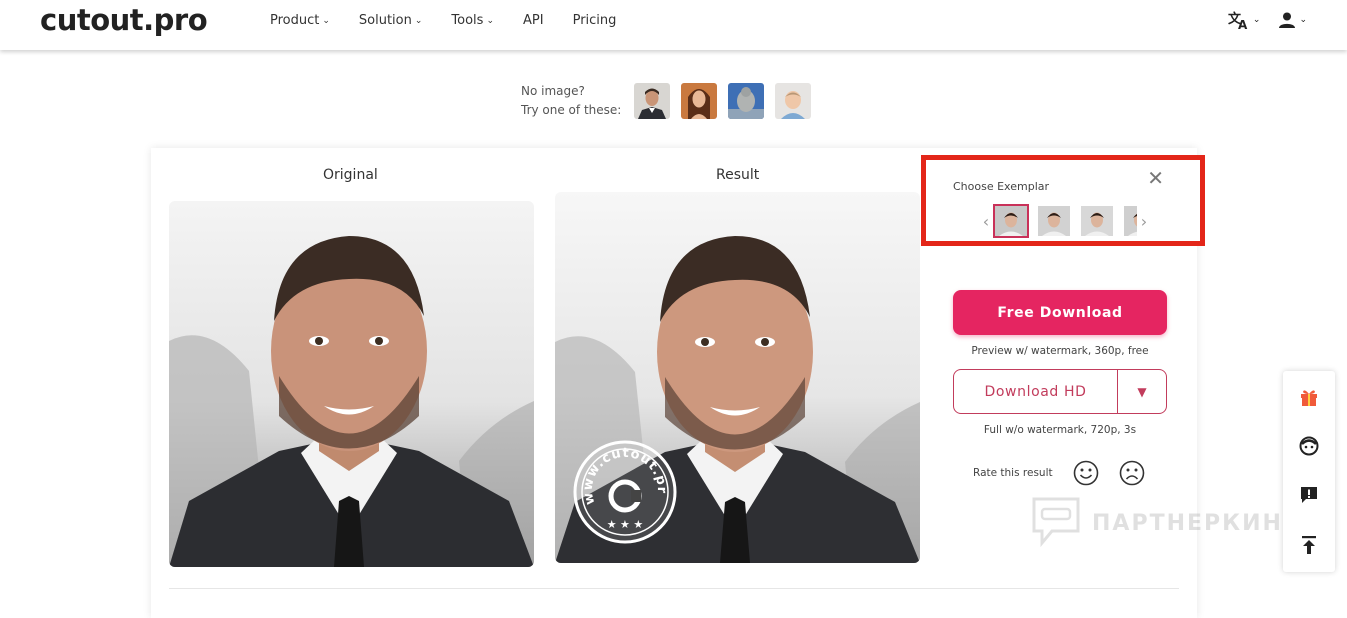 The width and height of the screenshot is (1347, 618). Describe the element at coordinates (385, 20) in the screenshot. I see `nav-solution-label: Solution` at that location.